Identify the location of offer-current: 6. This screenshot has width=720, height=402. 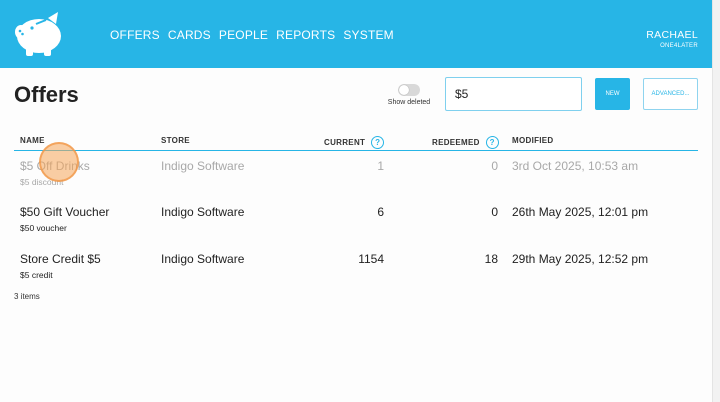
(380, 212).